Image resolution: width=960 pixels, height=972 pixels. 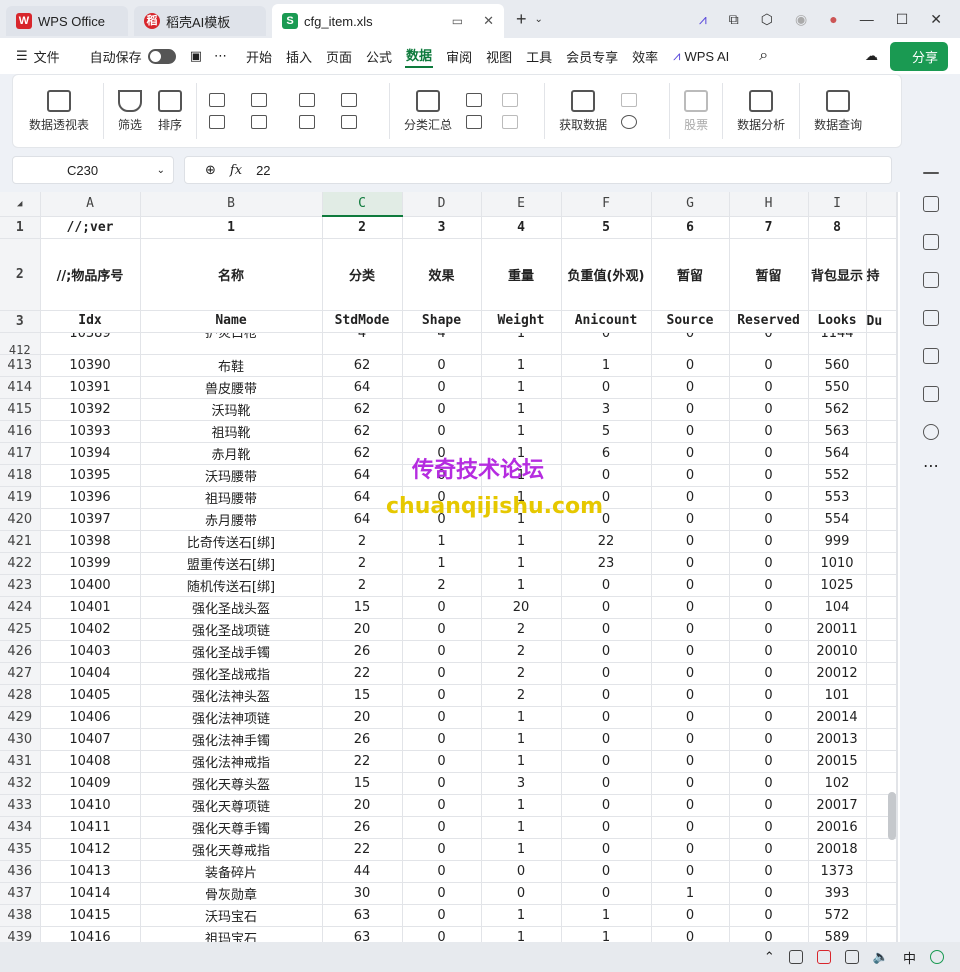 I want to click on more-icon: ⋯, so click(x=931, y=468).